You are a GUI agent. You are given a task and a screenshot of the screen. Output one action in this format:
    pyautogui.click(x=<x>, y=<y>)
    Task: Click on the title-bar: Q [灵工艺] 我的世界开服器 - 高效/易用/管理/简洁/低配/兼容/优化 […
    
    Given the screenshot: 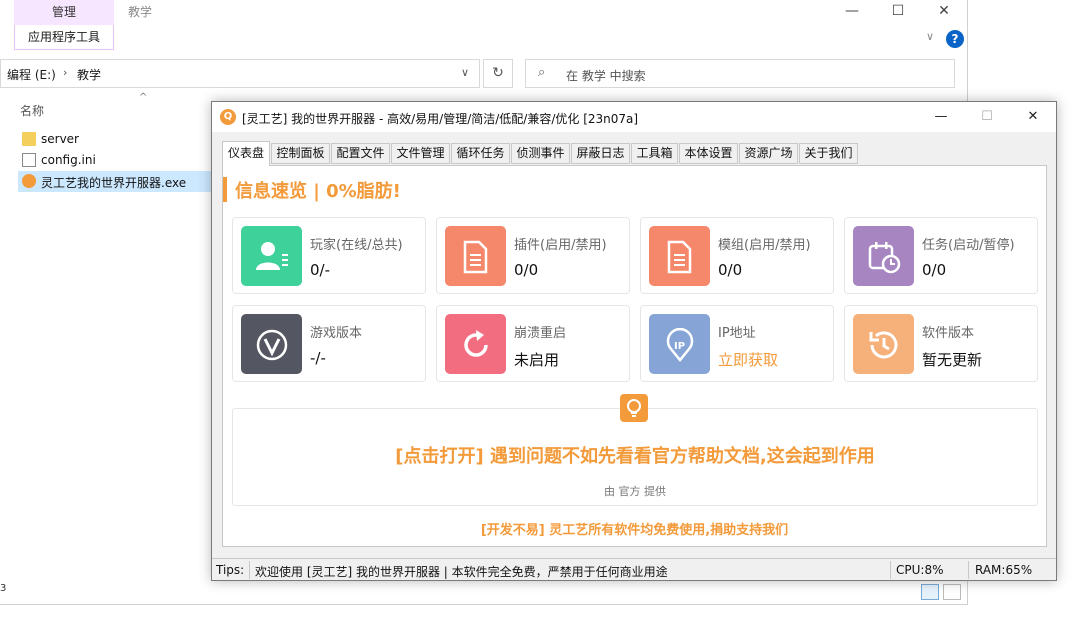 What is the action you would take?
    pyautogui.click(x=634, y=117)
    